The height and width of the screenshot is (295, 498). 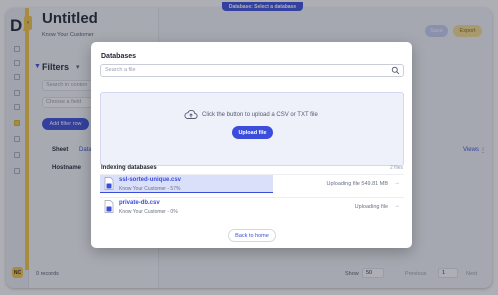 I want to click on back-to-home-button: Back to home, so click(x=252, y=235).